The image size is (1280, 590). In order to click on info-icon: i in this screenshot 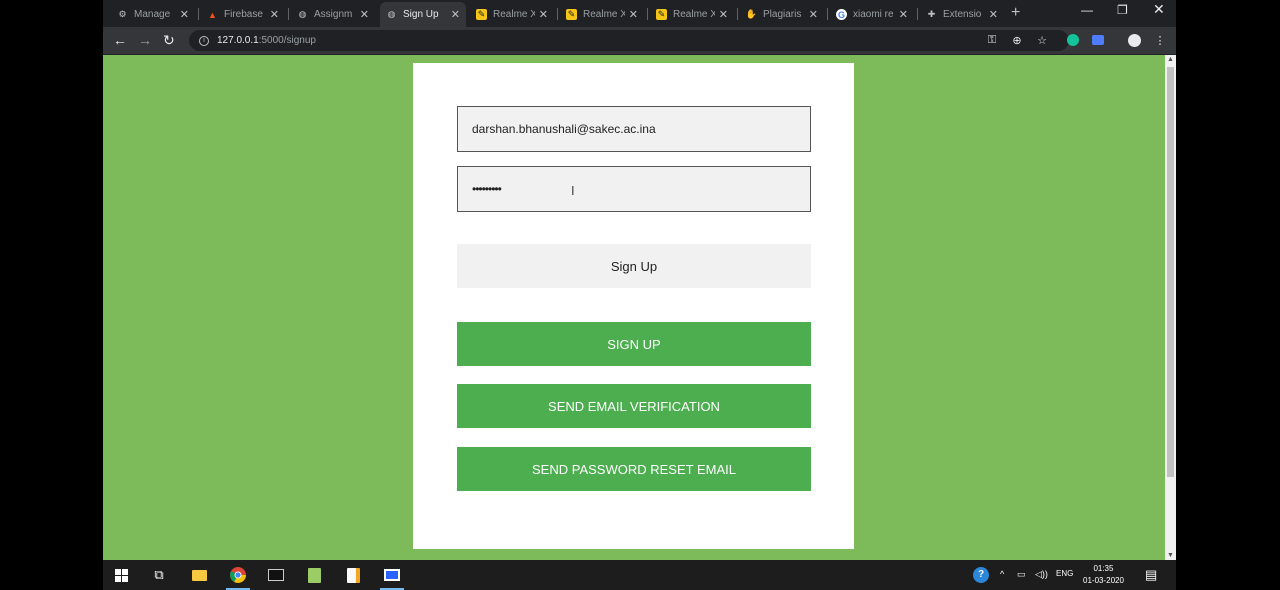, I will do `click(204, 40)`.